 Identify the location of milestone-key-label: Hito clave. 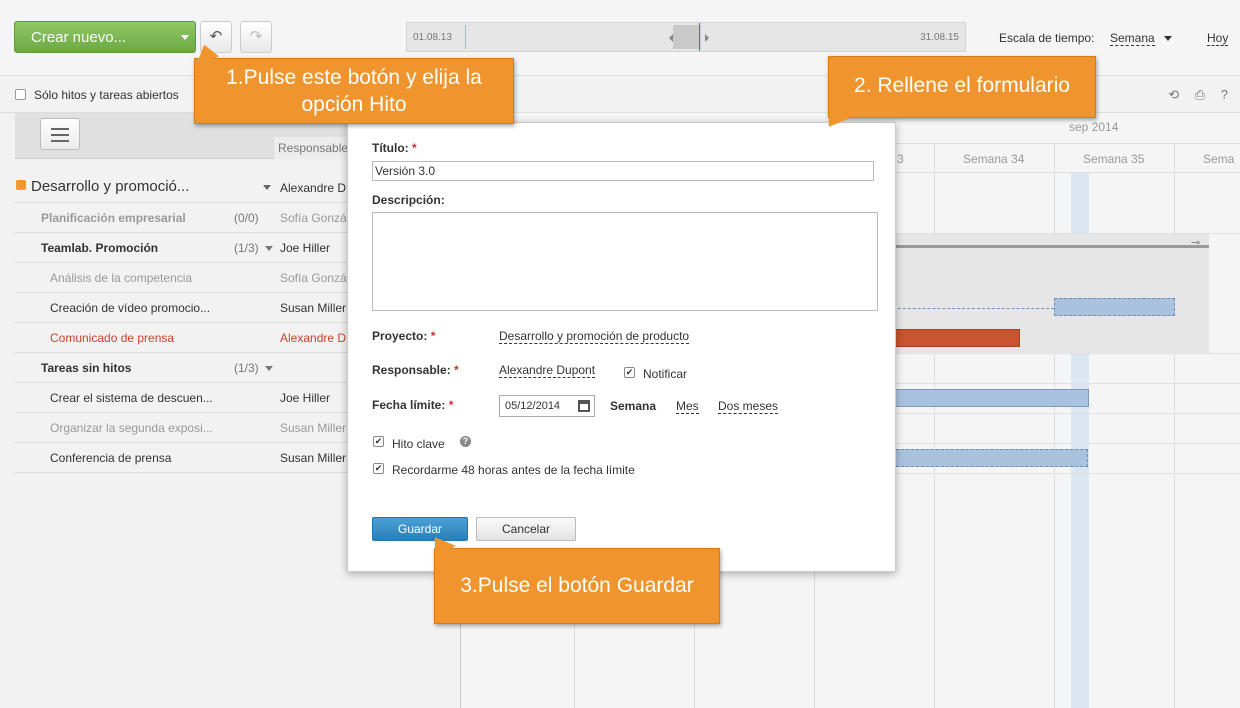
(418, 444).